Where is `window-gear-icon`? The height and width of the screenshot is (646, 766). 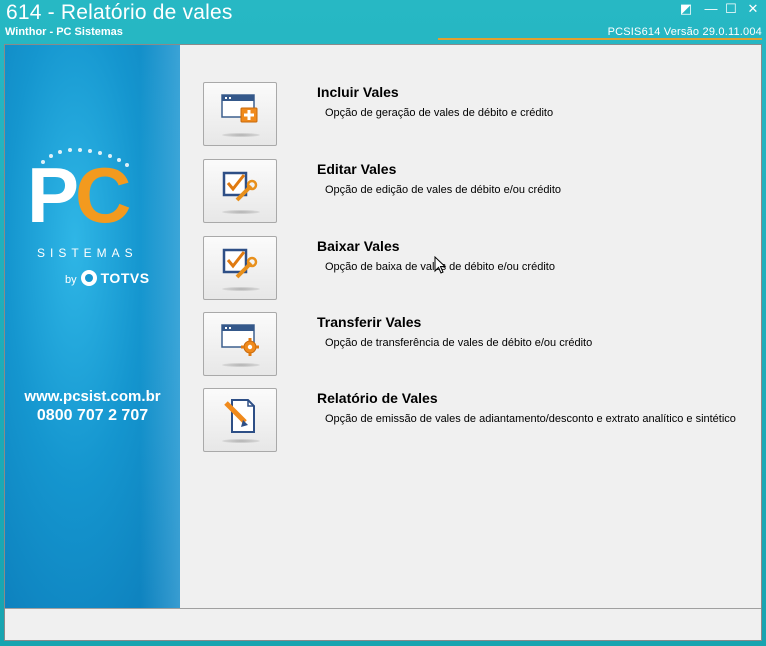
window-gear-icon is located at coordinates (240, 340).